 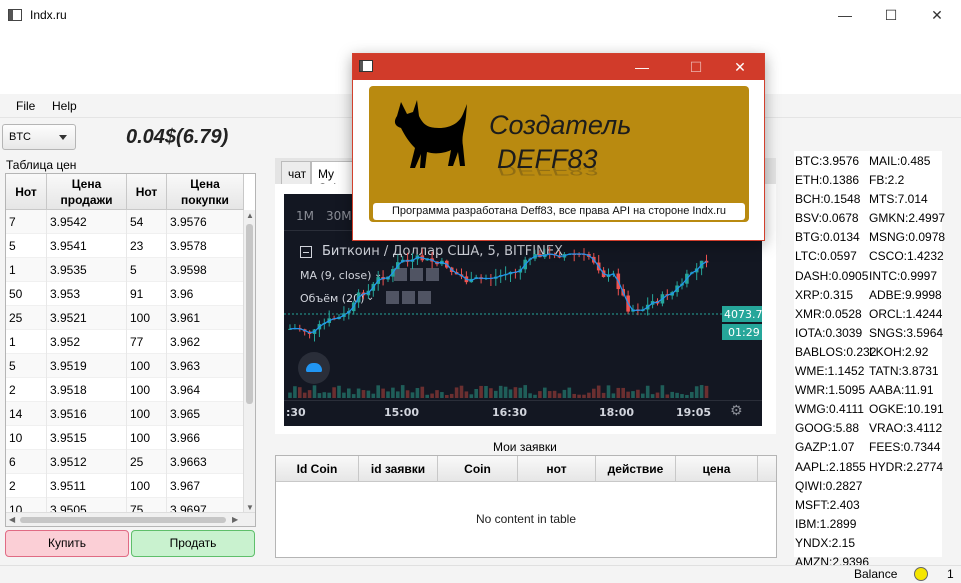 What do you see at coordinates (696, 67) in the screenshot?
I see `dialog-maximize-button: ☐` at bounding box center [696, 67].